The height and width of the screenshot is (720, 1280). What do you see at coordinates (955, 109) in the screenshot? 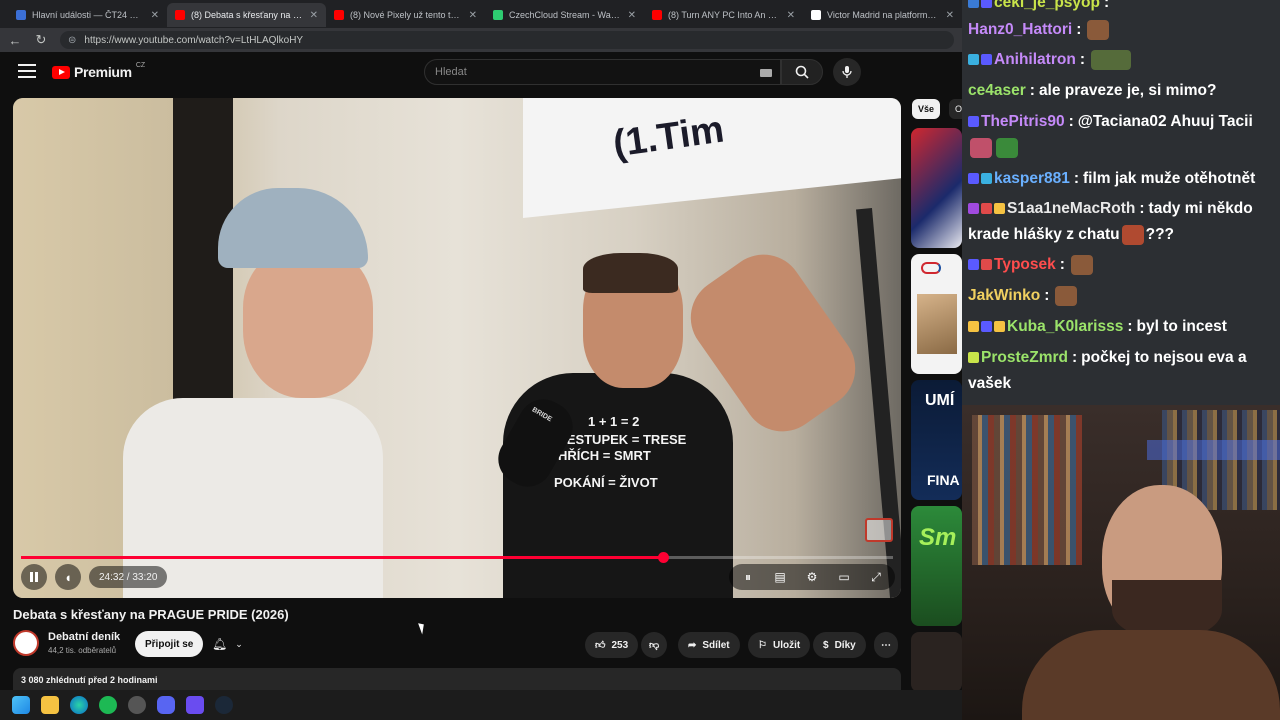
I see `chip-next: O` at bounding box center [955, 109].